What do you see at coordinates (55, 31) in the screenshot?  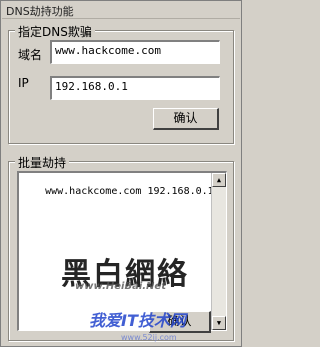 I see `specify-group-title: 指定DNS欺骗` at bounding box center [55, 31].